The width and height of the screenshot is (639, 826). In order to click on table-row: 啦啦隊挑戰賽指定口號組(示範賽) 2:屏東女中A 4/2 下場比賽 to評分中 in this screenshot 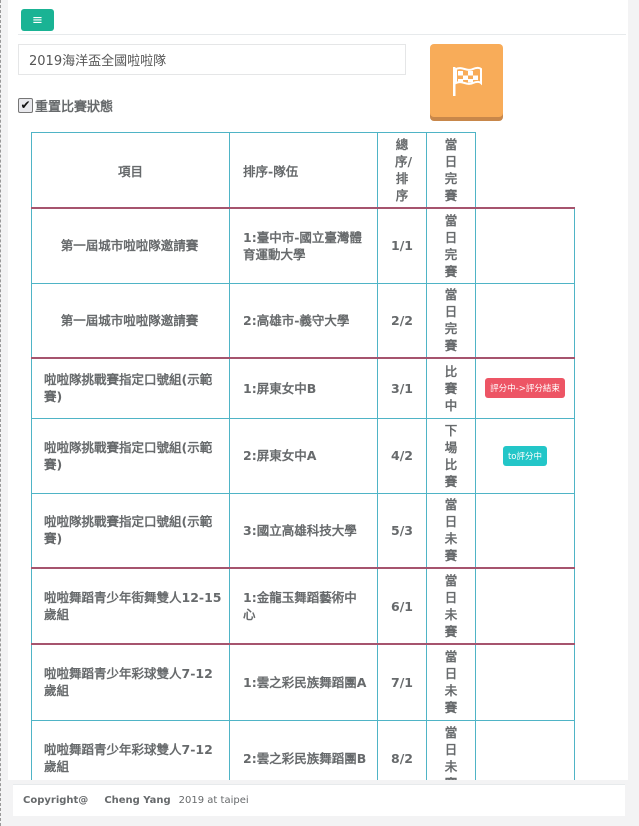, I will do `click(303, 455)`.